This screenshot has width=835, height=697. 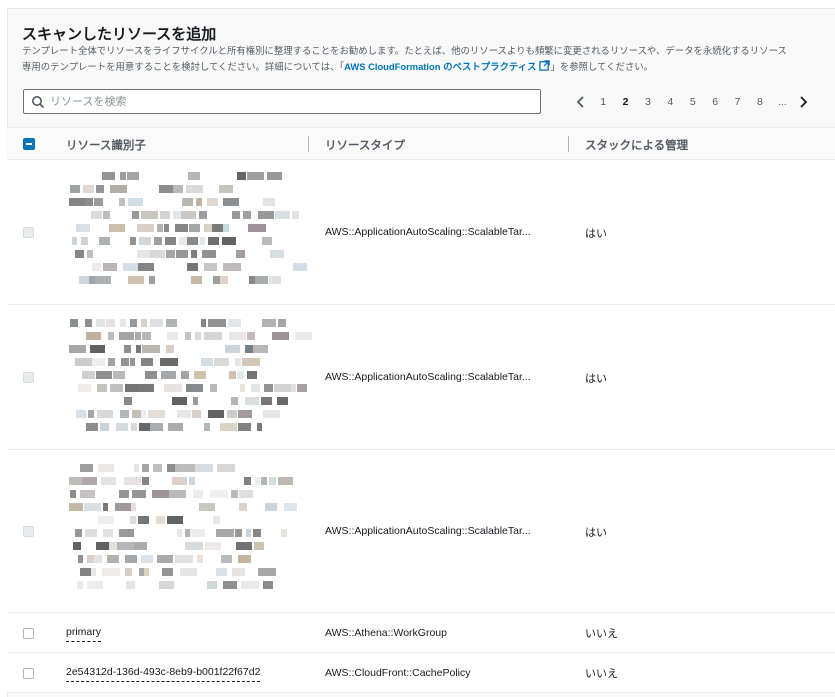 I want to click on search-icon, so click(x=38, y=102).